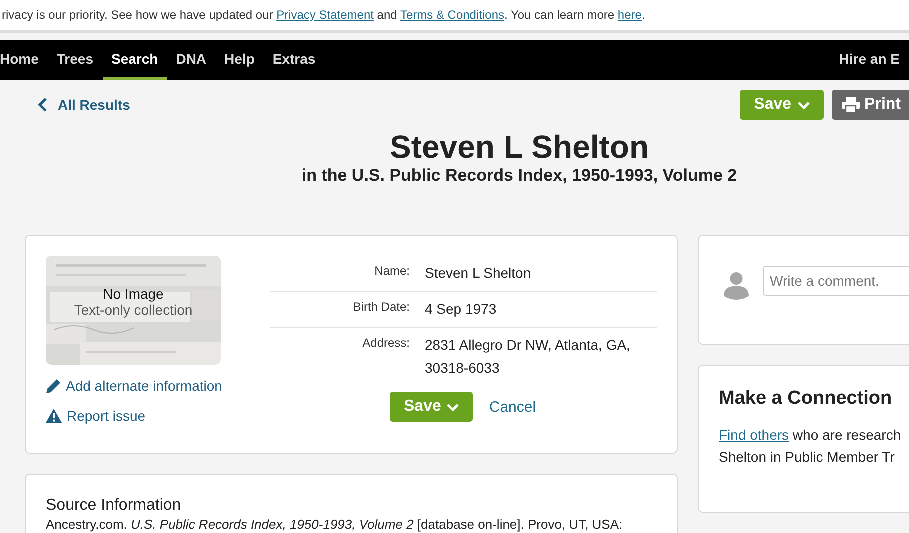 The image size is (909, 533). What do you see at coordinates (54, 416) in the screenshot?
I see `warning-icon` at bounding box center [54, 416].